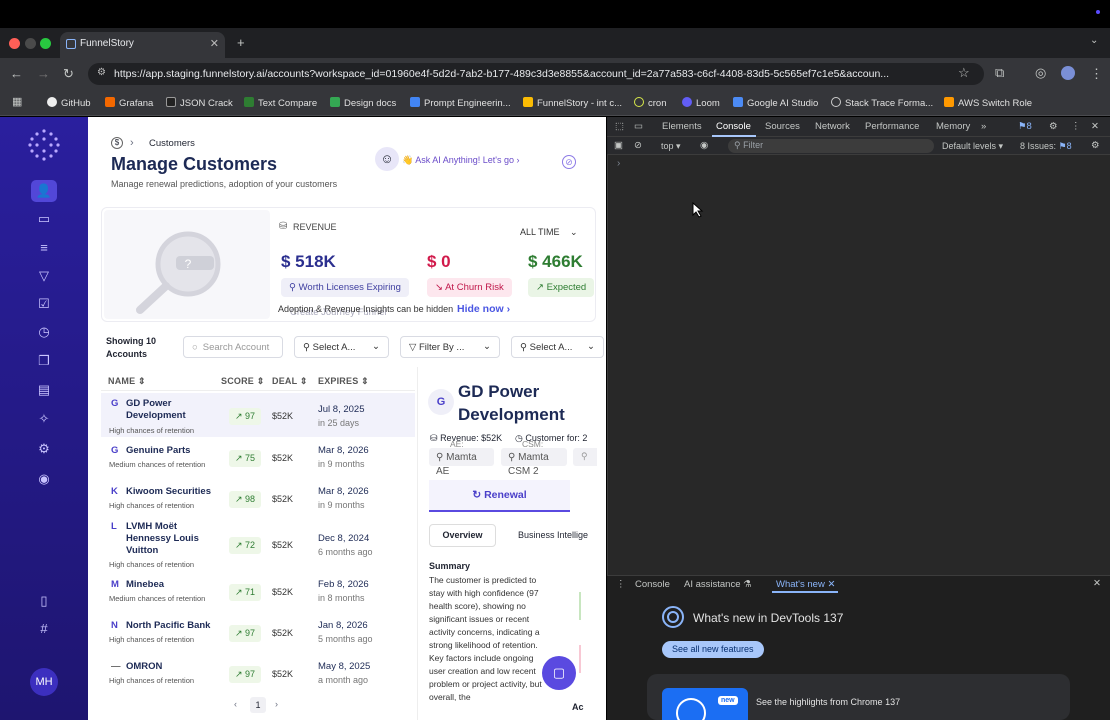 This screenshot has width=1110, height=720. Describe the element at coordinates (127, 381) in the screenshot. I see `header-name: NAME ⇕` at that location.